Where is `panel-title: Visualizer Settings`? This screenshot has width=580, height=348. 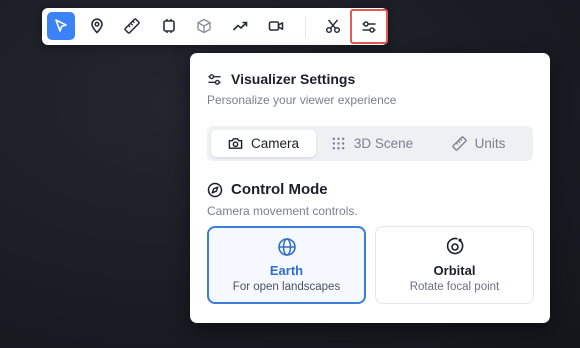 panel-title: Visualizer Settings is located at coordinates (293, 79).